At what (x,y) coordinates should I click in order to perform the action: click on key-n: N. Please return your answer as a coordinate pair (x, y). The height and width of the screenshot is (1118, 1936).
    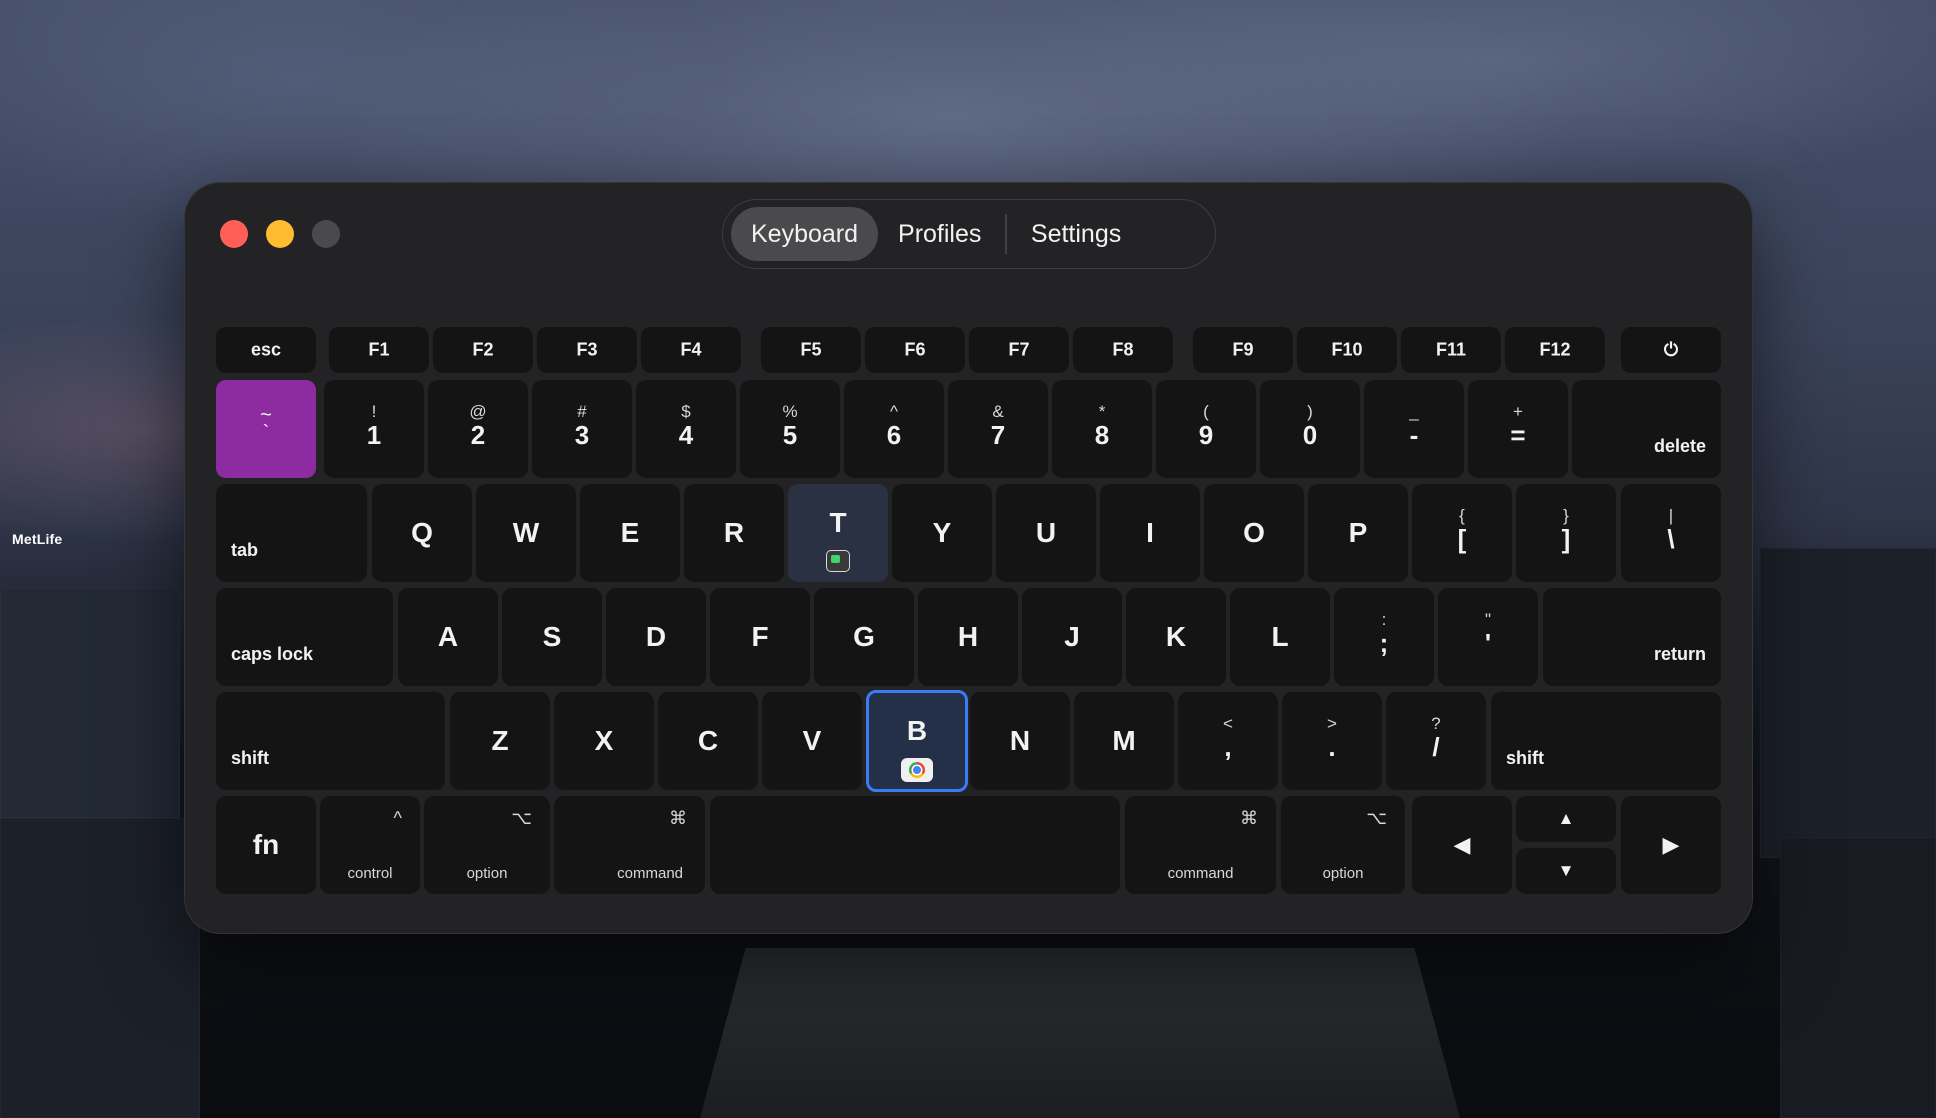
    Looking at the image, I should click on (1020, 741).